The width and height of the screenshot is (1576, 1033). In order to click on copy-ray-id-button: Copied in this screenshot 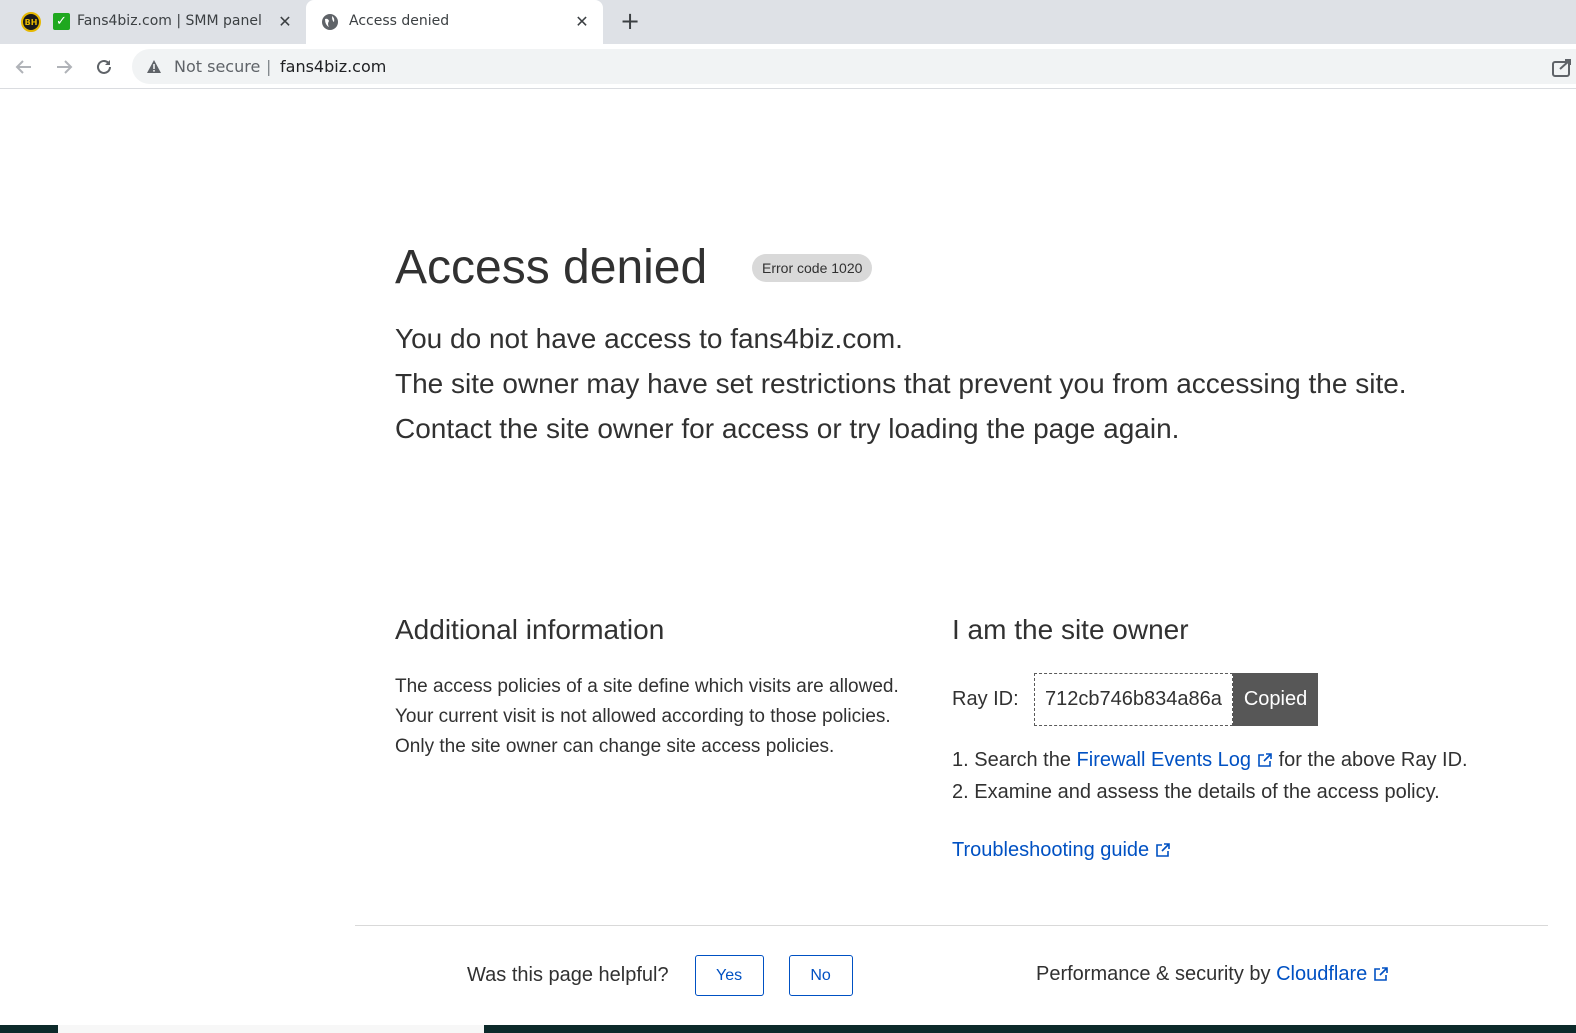, I will do `click(1275, 699)`.